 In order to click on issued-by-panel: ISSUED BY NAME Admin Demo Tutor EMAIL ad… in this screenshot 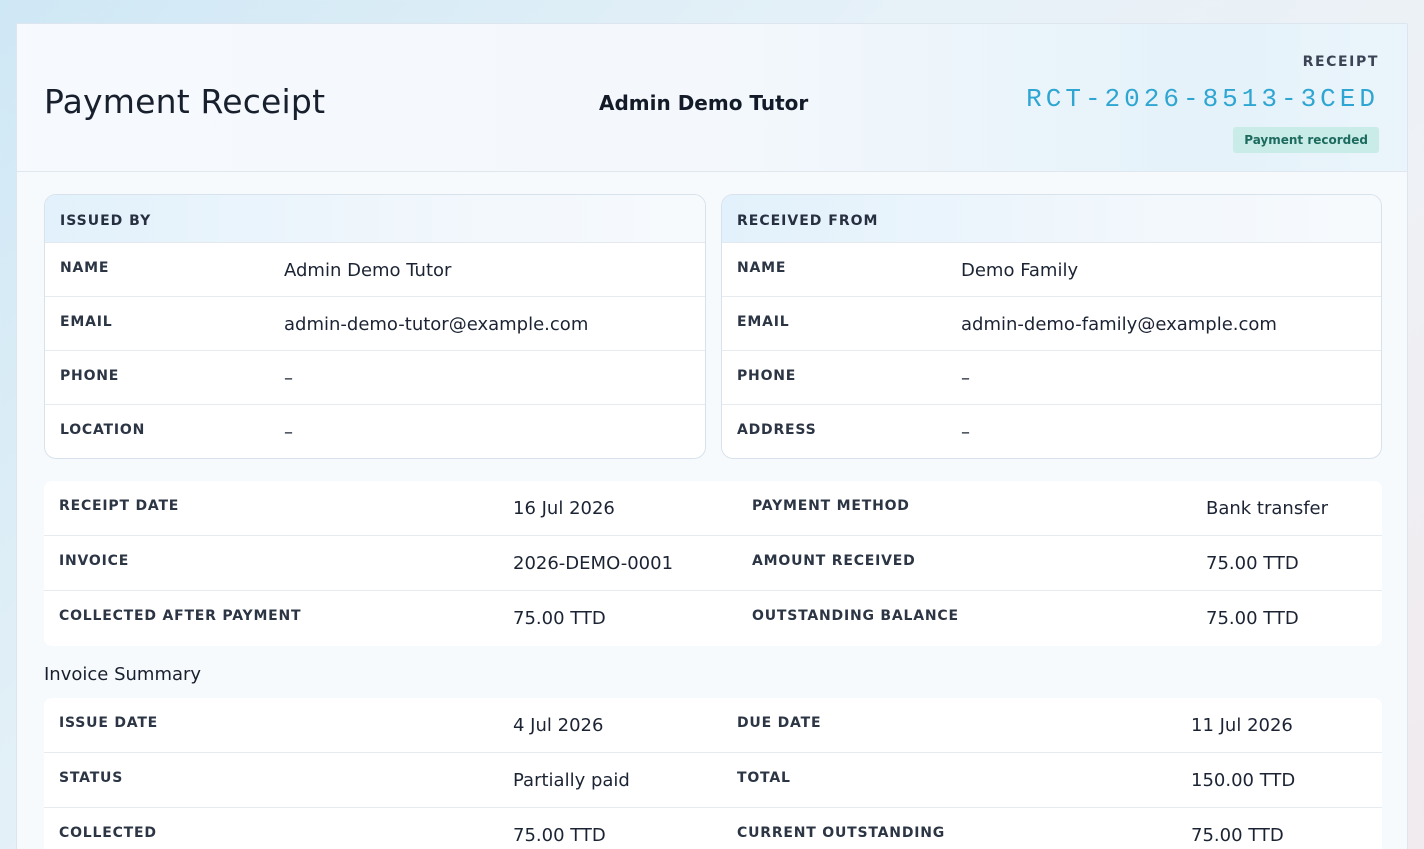, I will do `click(375, 326)`.